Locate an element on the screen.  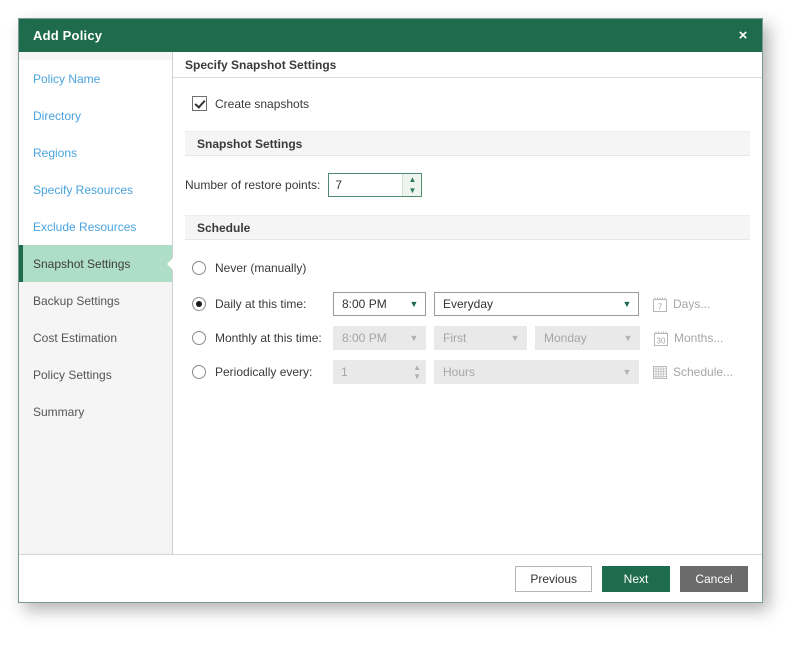
schedule-row-daily: Daily at this time: 8:00 PM ▼ Everyday ▼ is located at coordinates (467, 304).